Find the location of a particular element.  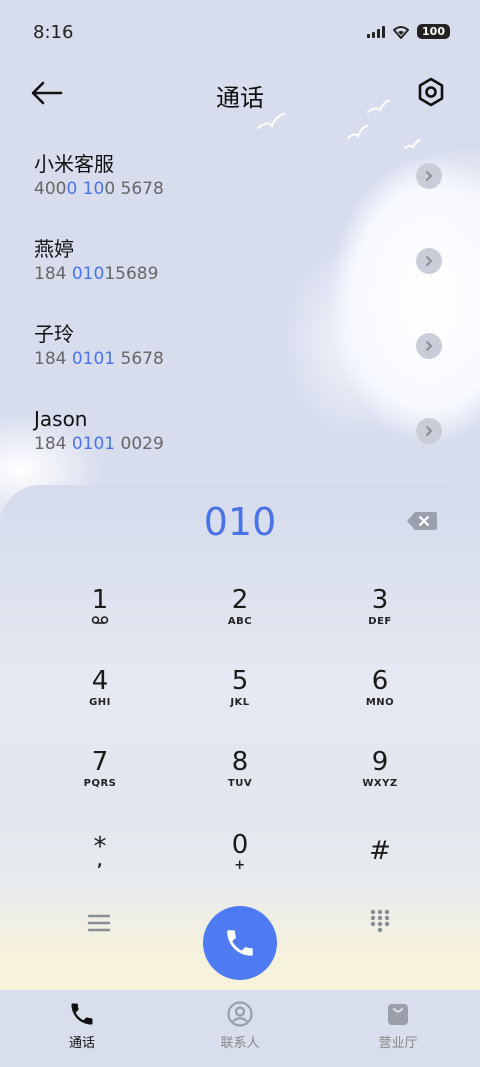

bottom-nav: 通话 联系人 营业厅 is located at coordinates (240, 1028).